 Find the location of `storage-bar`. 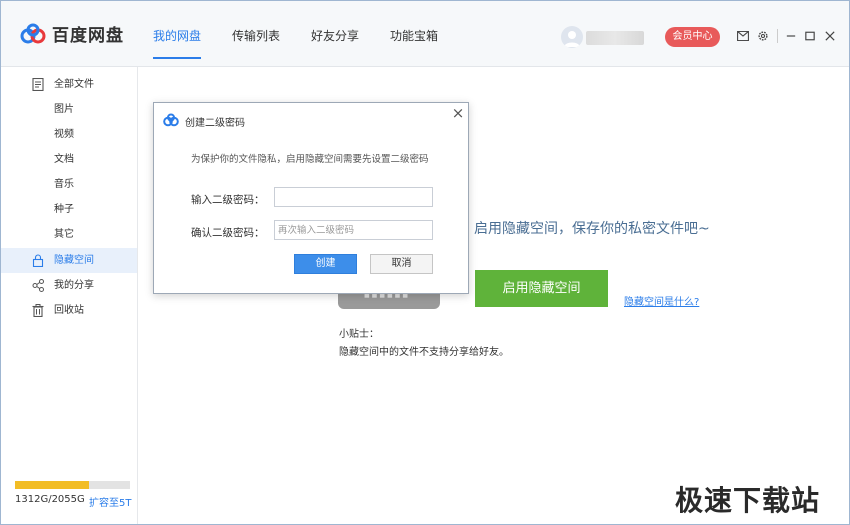

storage-bar is located at coordinates (72, 485).